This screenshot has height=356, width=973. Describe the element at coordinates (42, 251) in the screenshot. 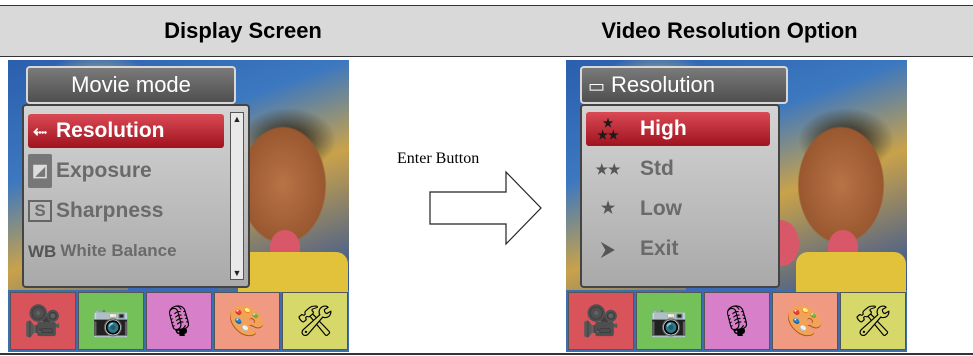

I see `white-balance-icon: WB` at that location.